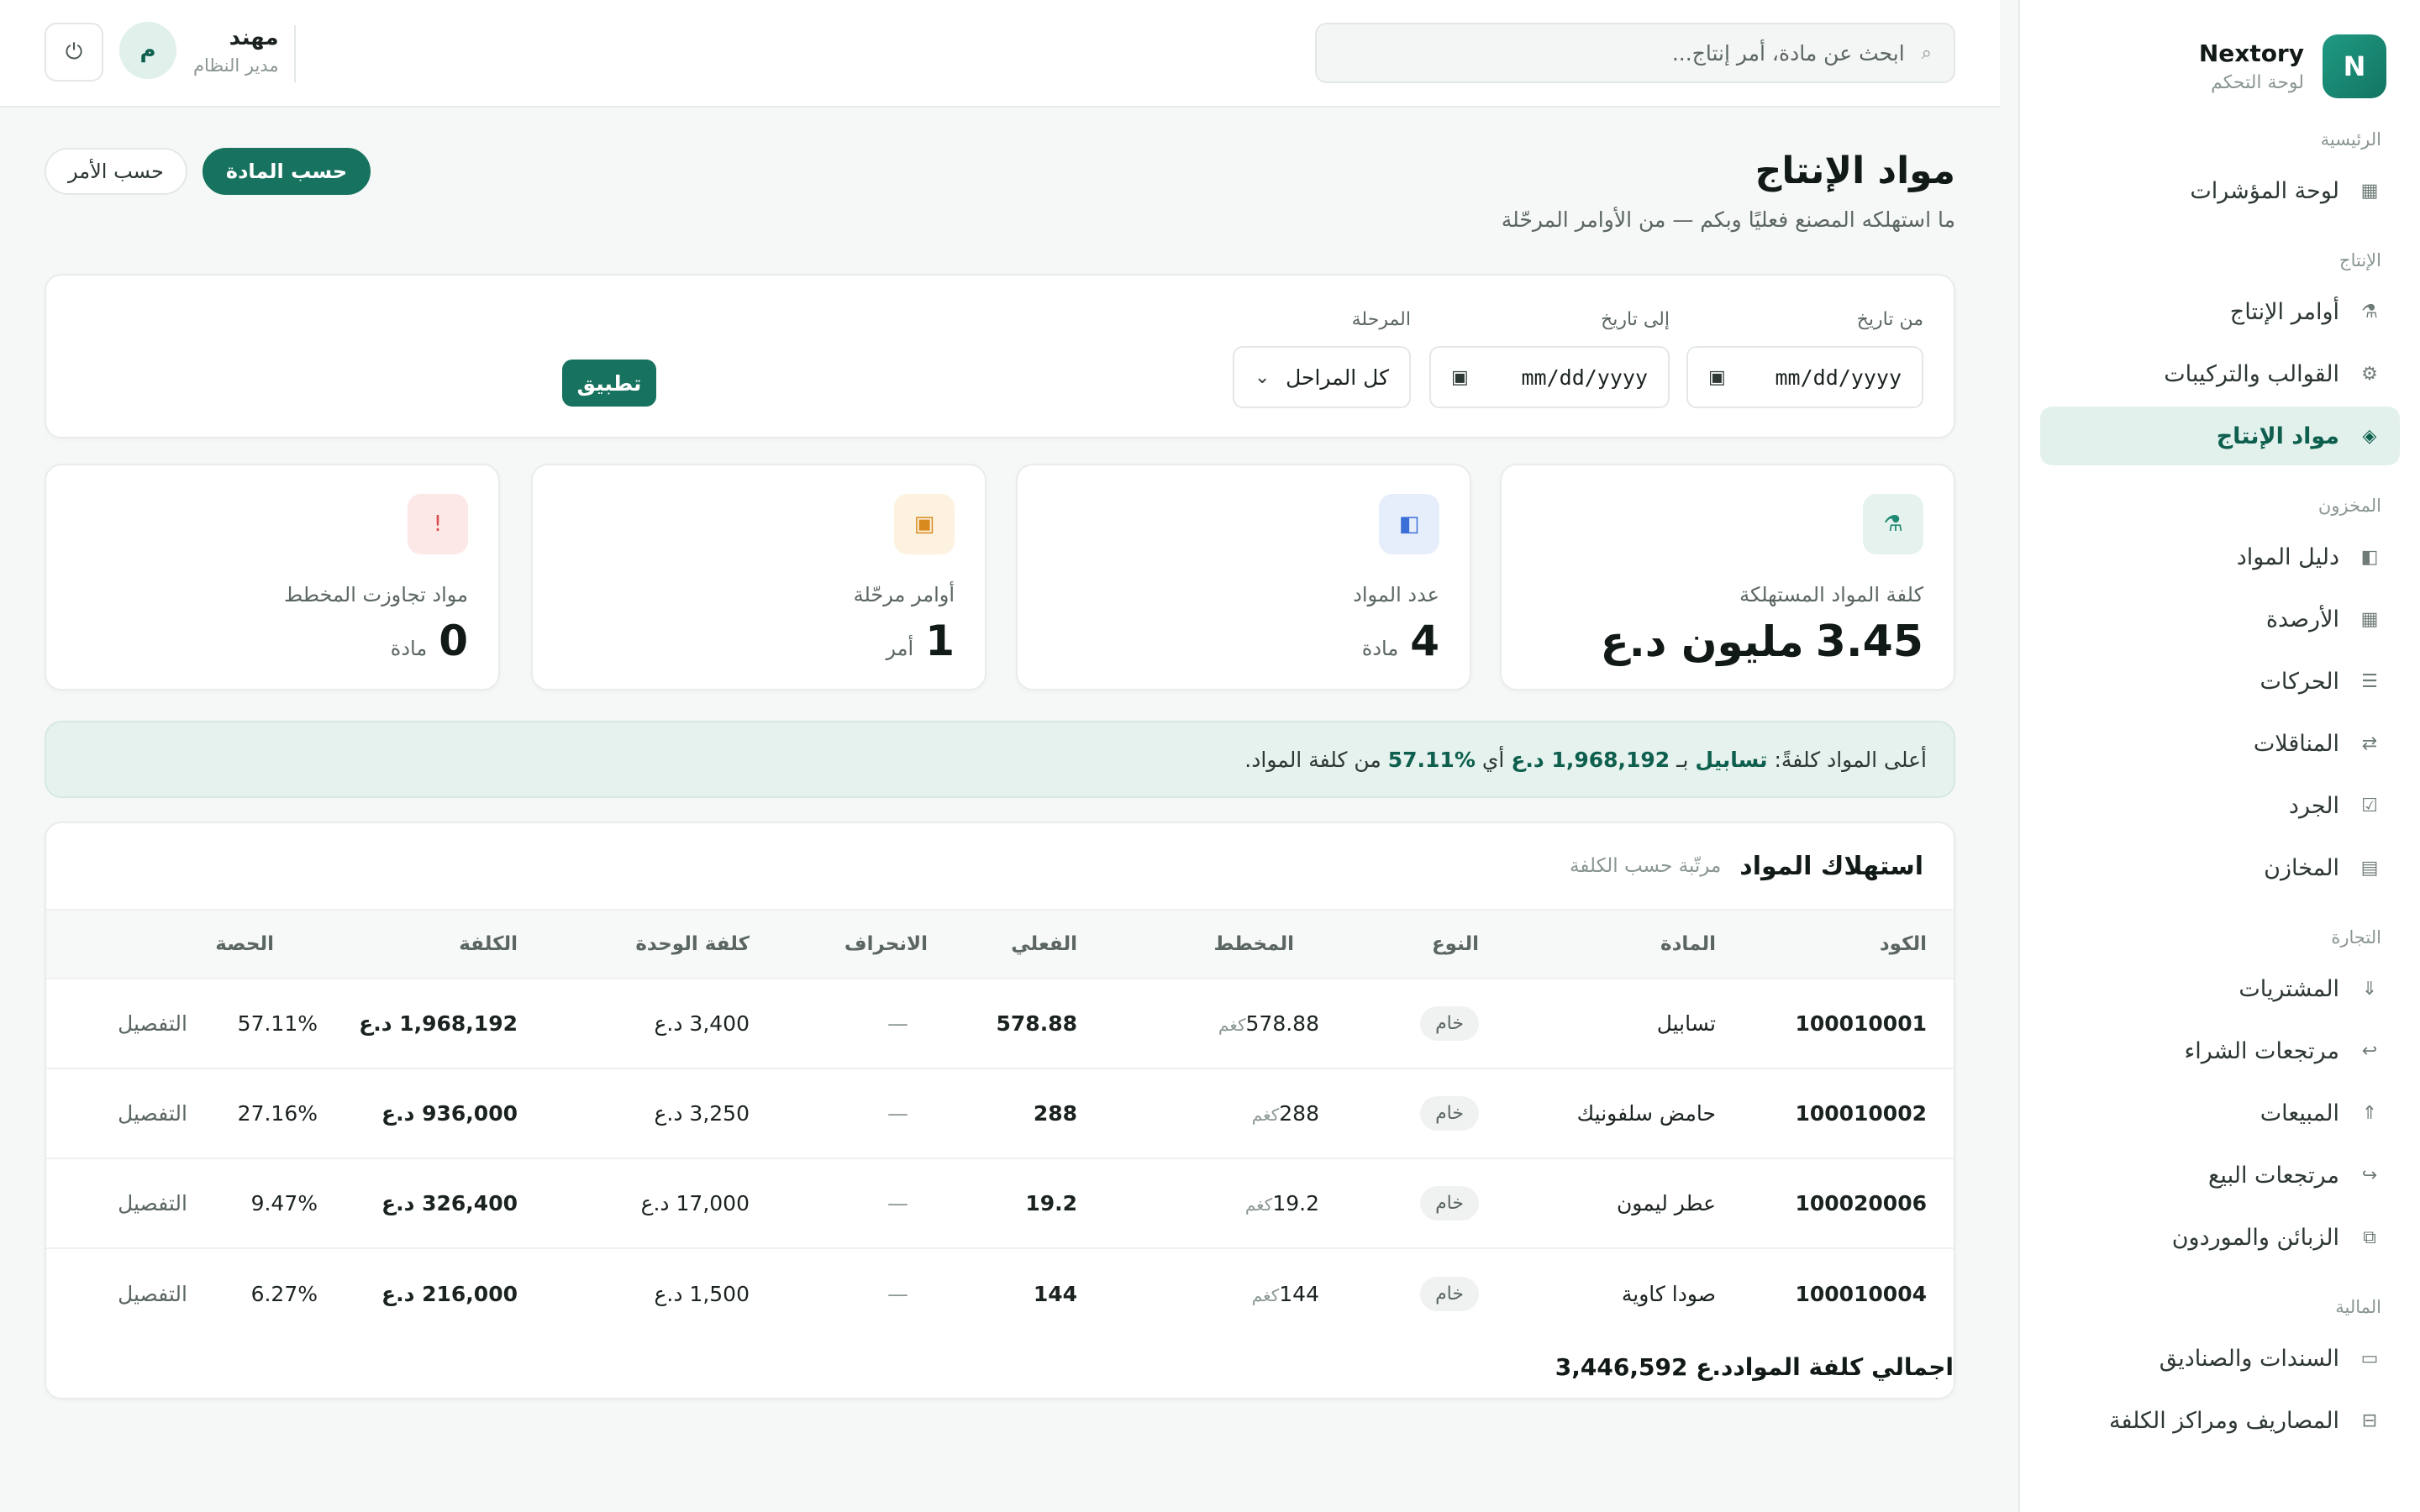  Describe the element at coordinates (2220, 311) in the screenshot. I see `sidebar-item-production-orders: ⚗ أوامر الإنتاج` at that location.